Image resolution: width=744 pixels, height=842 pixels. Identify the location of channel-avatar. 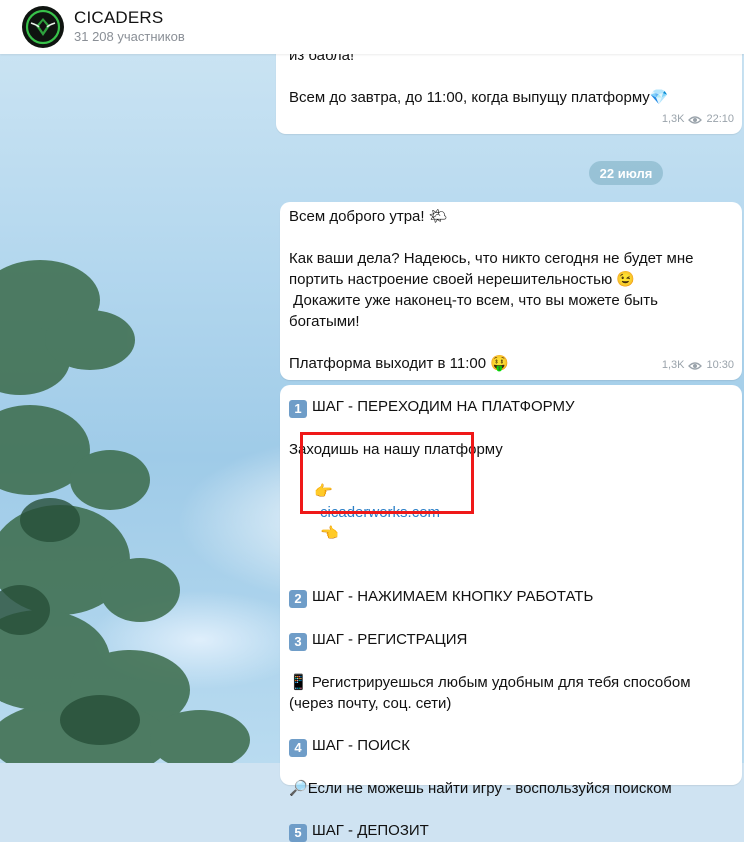
(43, 27).